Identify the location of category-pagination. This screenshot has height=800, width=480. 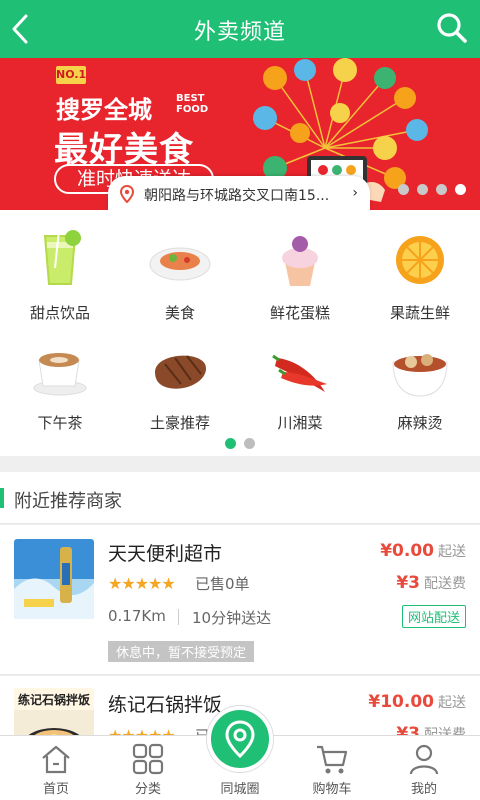
(240, 443).